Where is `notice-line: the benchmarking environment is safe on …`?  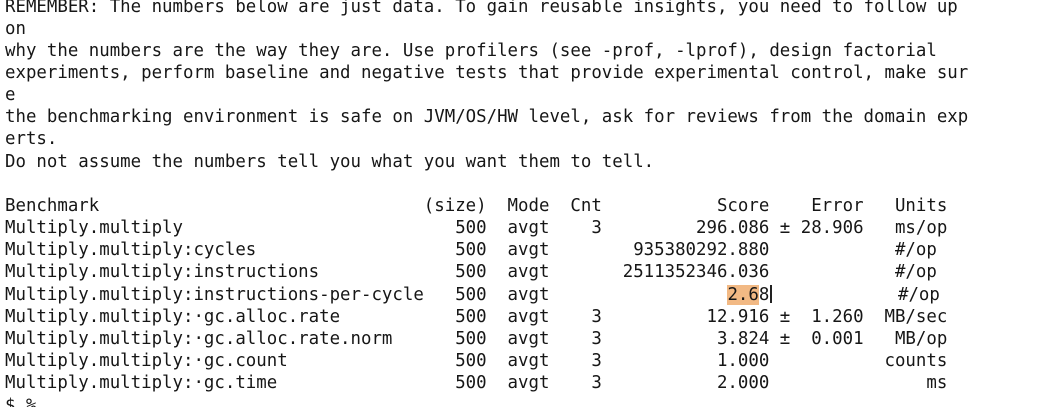 notice-line: the benchmarking environment is safe on … is located at coordinates (487, 117).